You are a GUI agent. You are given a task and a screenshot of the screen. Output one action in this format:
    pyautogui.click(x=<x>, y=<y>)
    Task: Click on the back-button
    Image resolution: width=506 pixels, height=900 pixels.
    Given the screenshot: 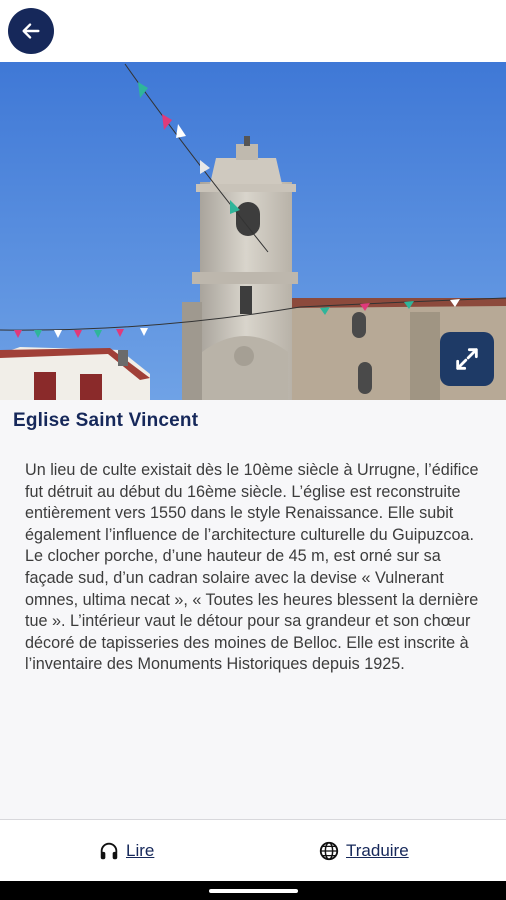 What is the action you would take?
    pyautogui.click(x=31, y=31)
    